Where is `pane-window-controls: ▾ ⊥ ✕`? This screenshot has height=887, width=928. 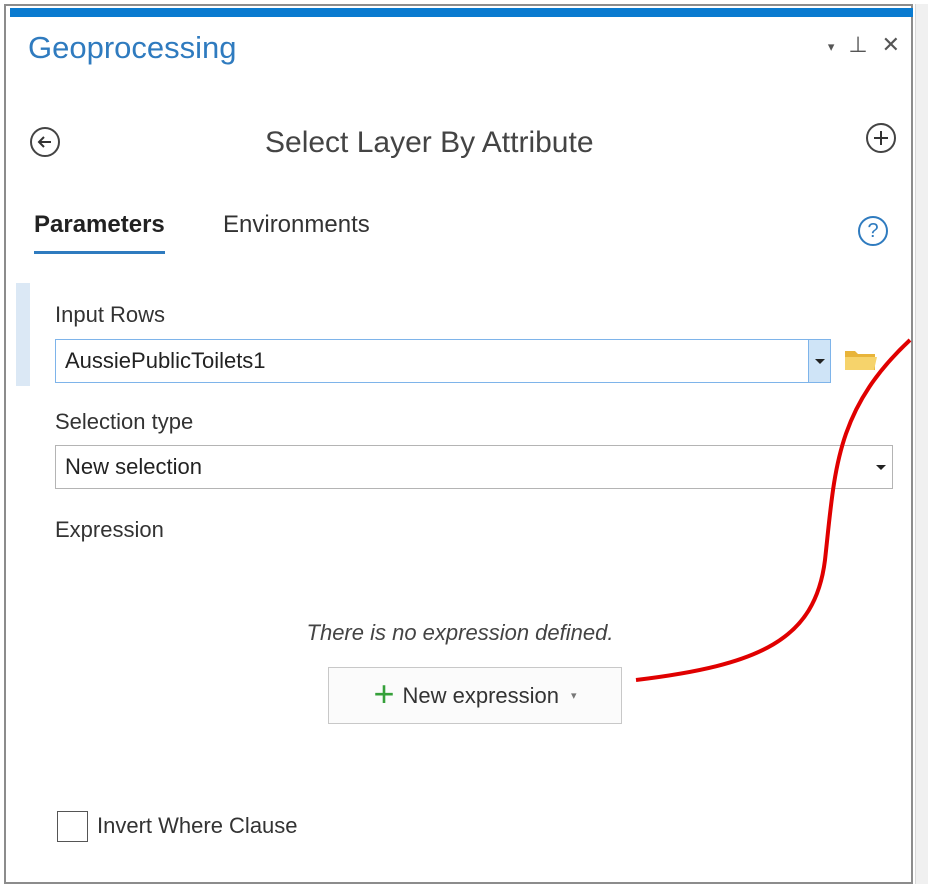 pane-window-controls: ▾ ⊥ ✕ is located at coordinates (864, 45).